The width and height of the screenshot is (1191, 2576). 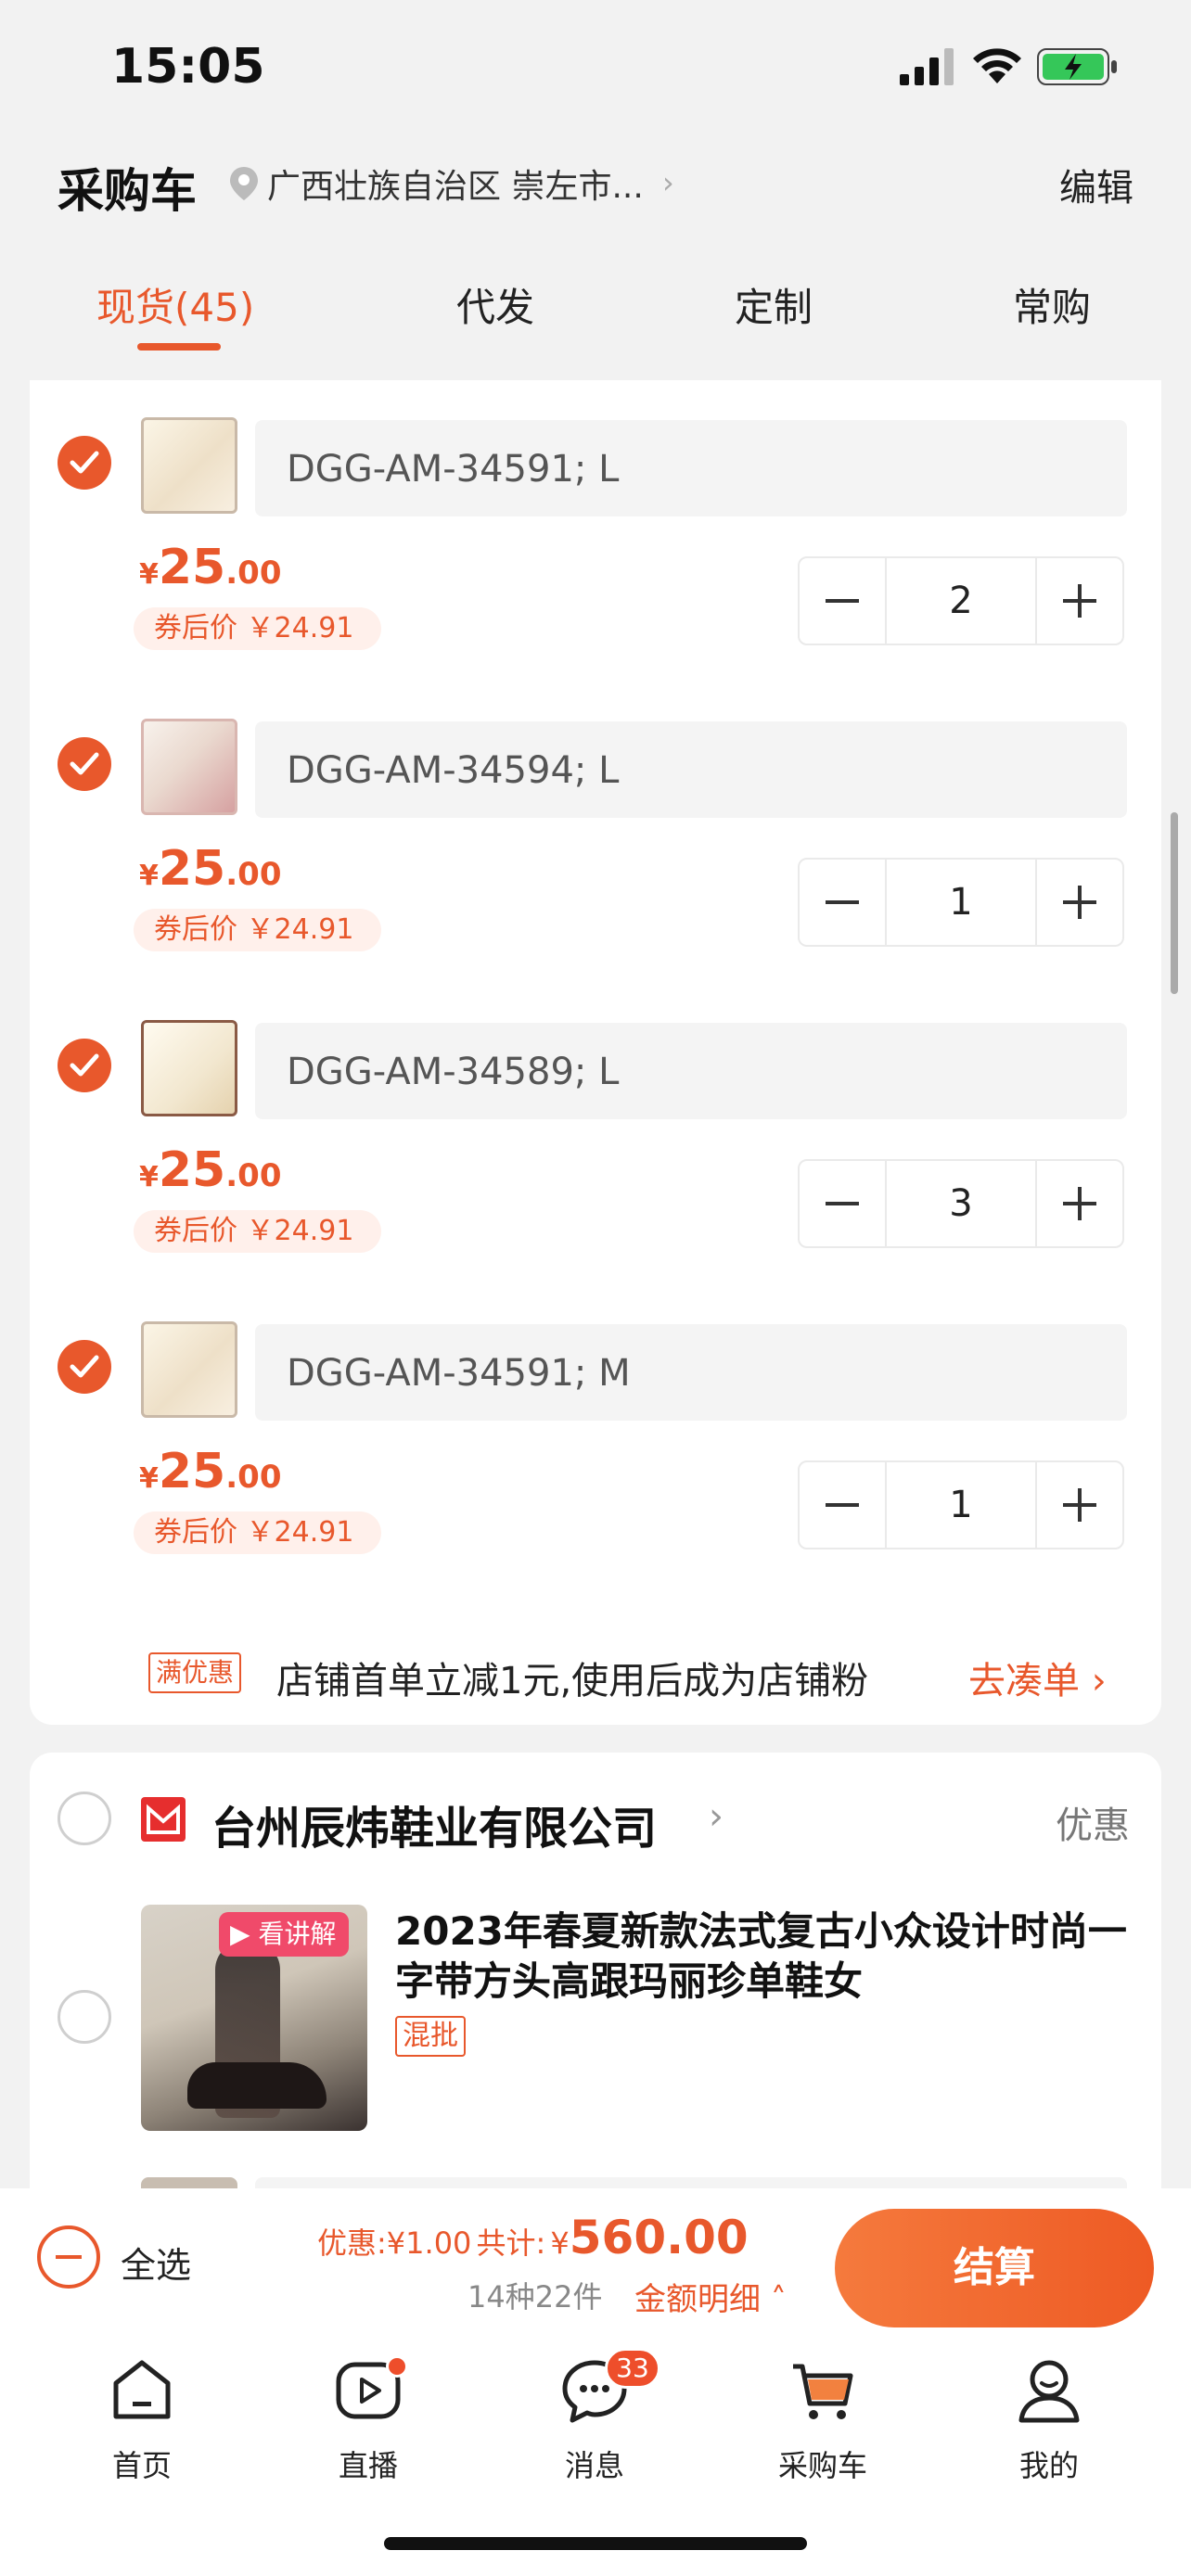 What do you see at coordinates (84, 2017) in the screenshot?
I see `item-checkbox` at bounding box center [84, 2017].